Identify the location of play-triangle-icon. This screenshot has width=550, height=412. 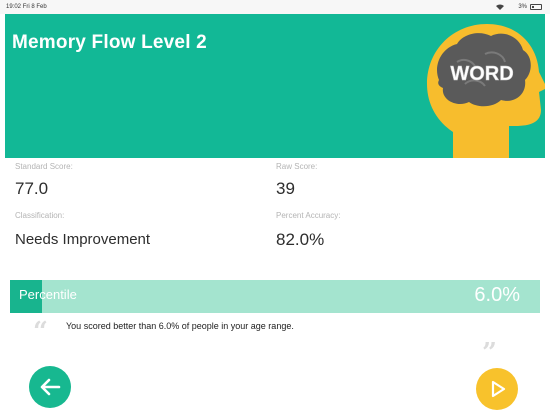
(498, 389).